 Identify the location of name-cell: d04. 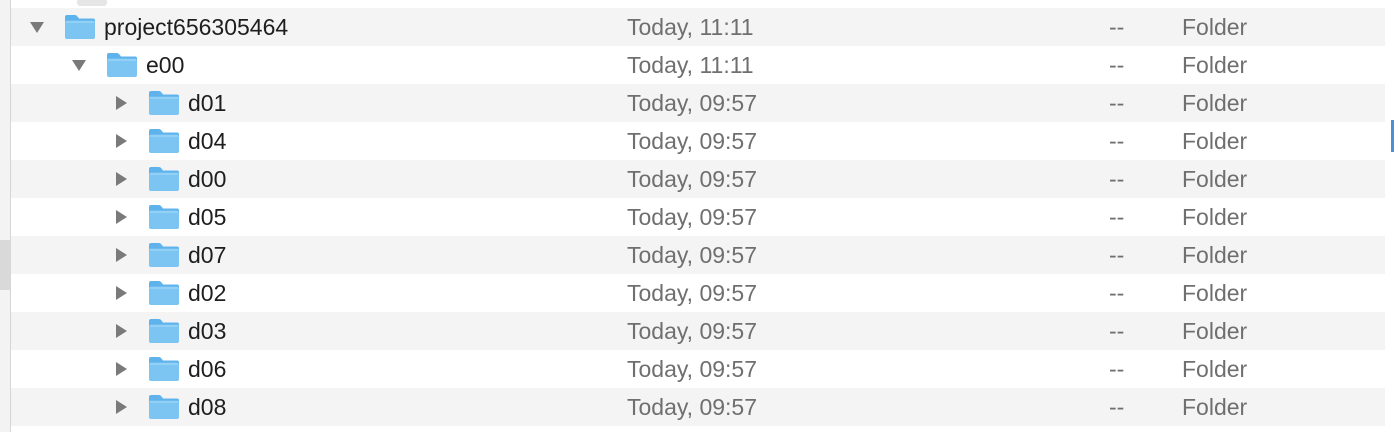
(313, 141).